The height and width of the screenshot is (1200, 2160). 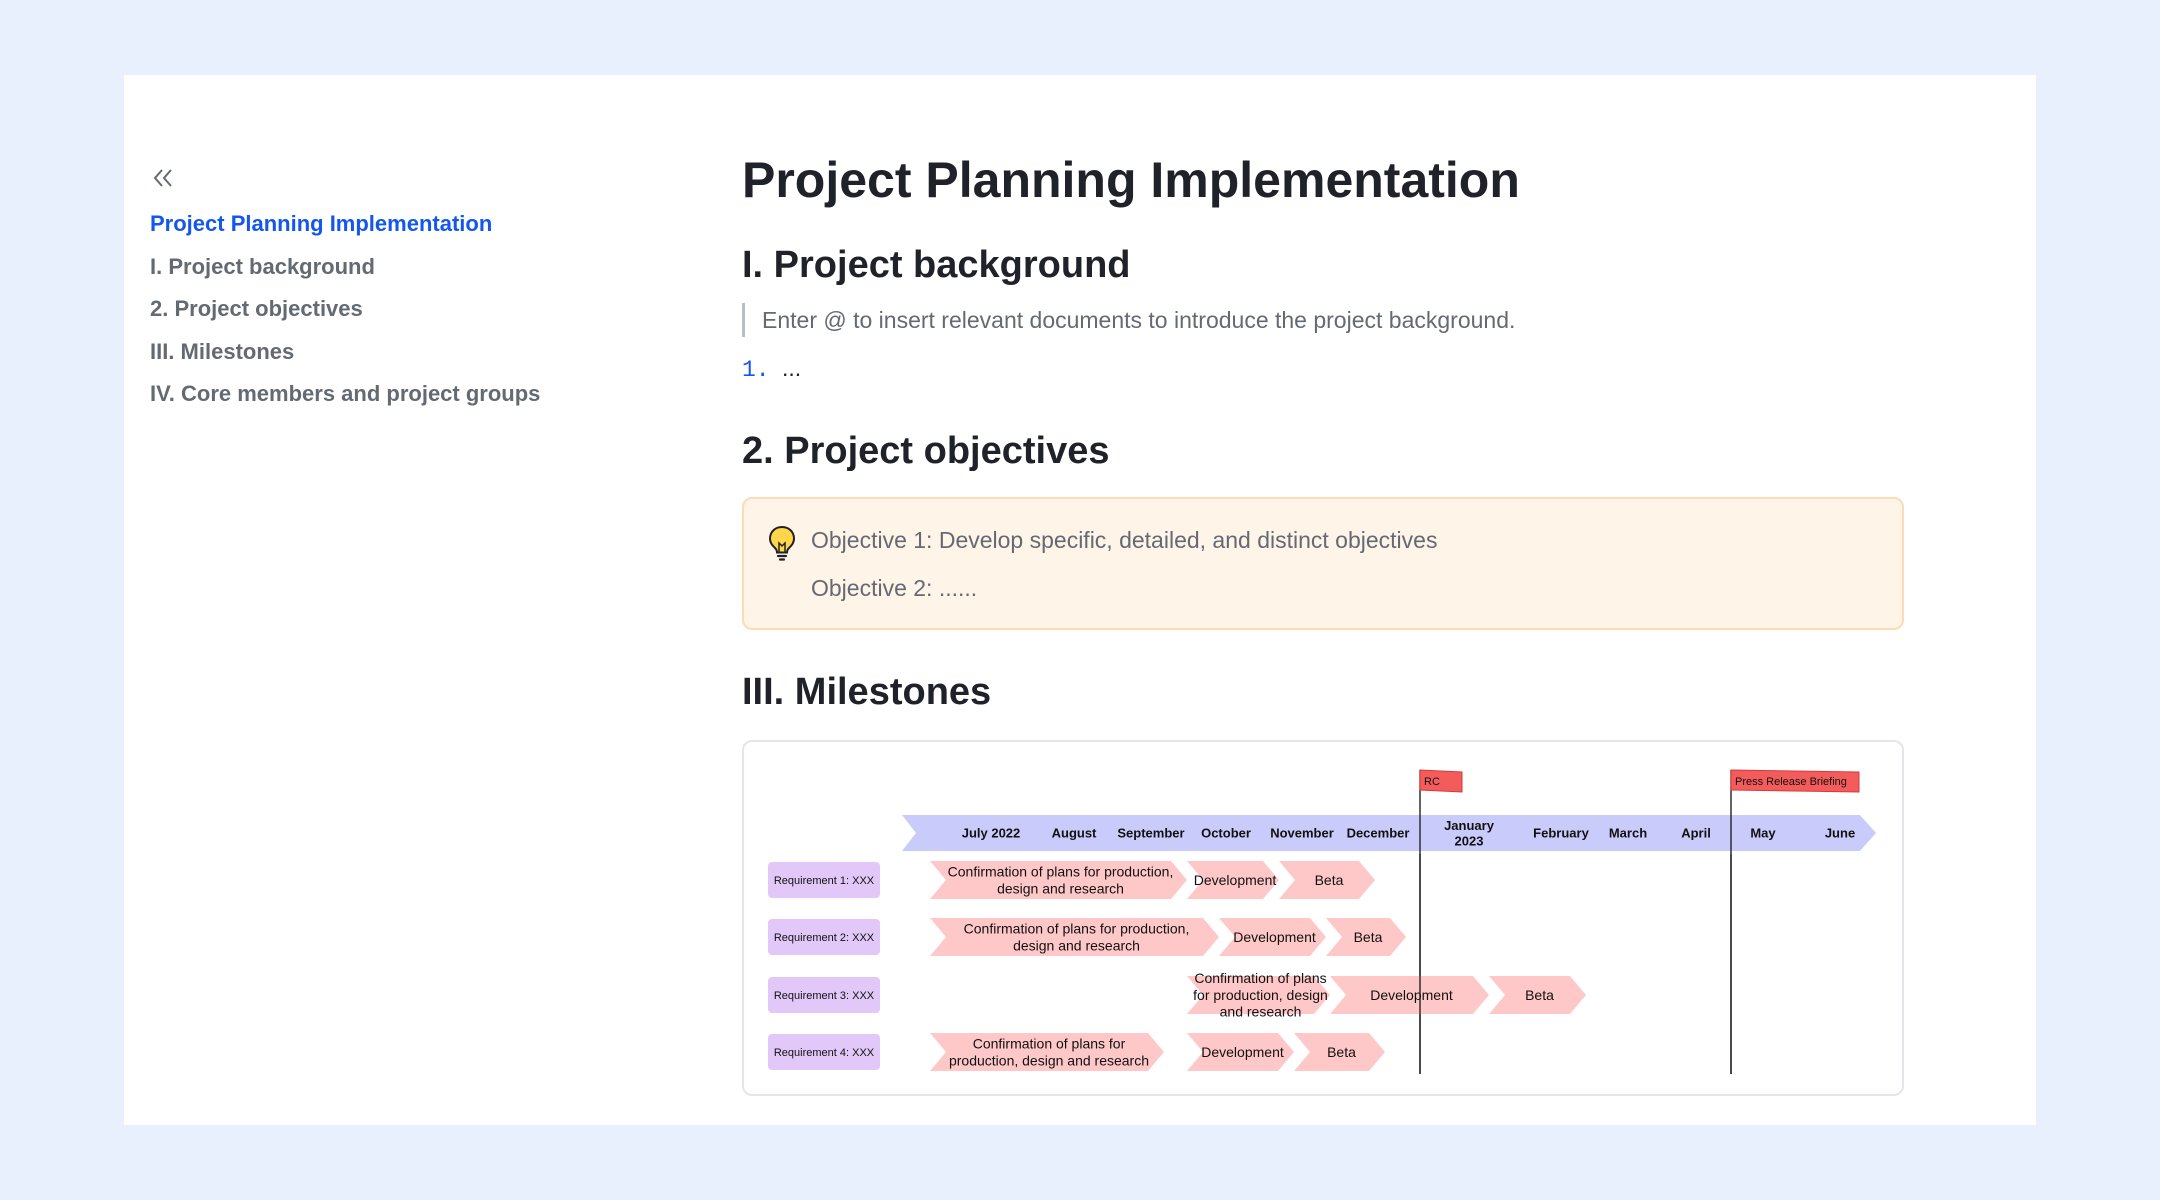 What do you see at coordinates (163, 181) in the screenshot?
I see `double-chevron-left-icon` at bounding box center [163, 181].